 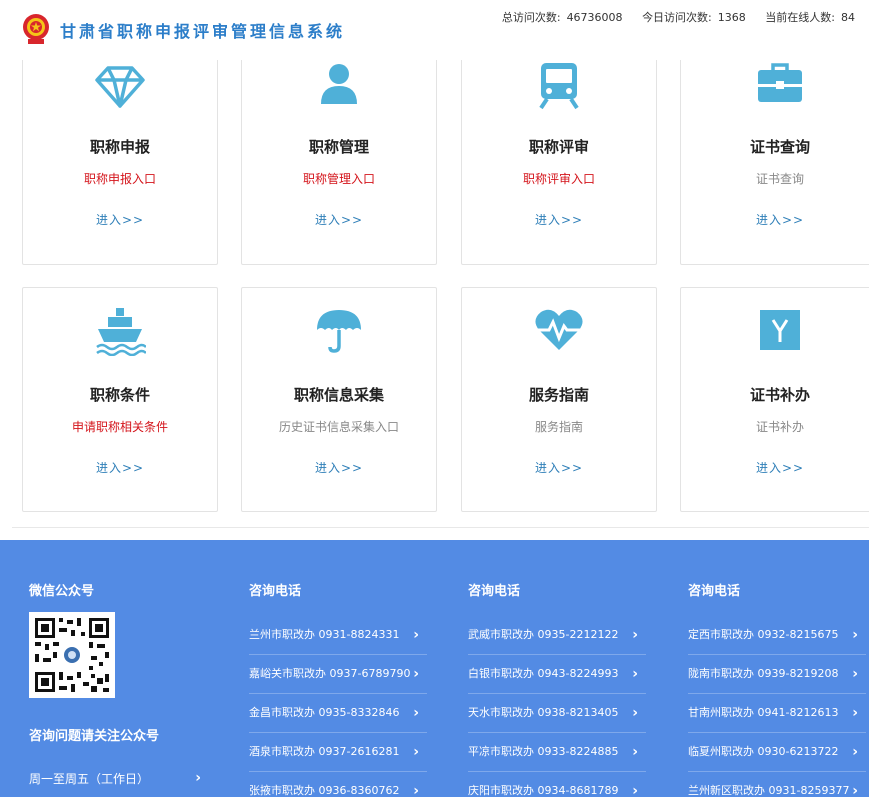 I want to click on card-title-application: 职称申报 职称申报入口 进入>>, so click(x=120, y=152).